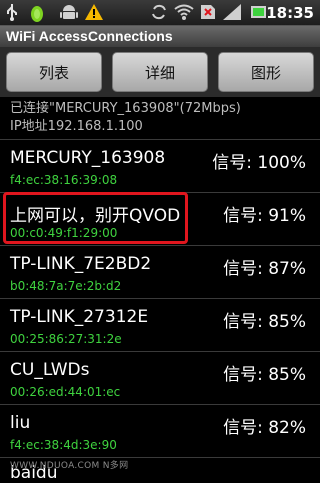  What do you see at coordinates (12, 12) in the screenshot?
I see `usb-icon` at bounding box center [12, 12].